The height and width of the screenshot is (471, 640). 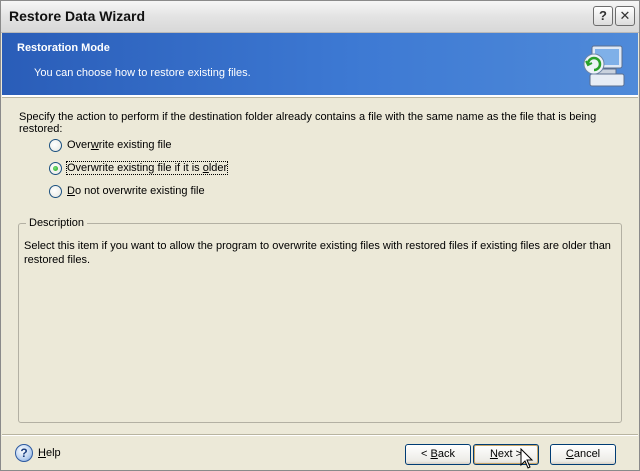 I want to click on close-icon: ✕, so click(x=625, y=15).